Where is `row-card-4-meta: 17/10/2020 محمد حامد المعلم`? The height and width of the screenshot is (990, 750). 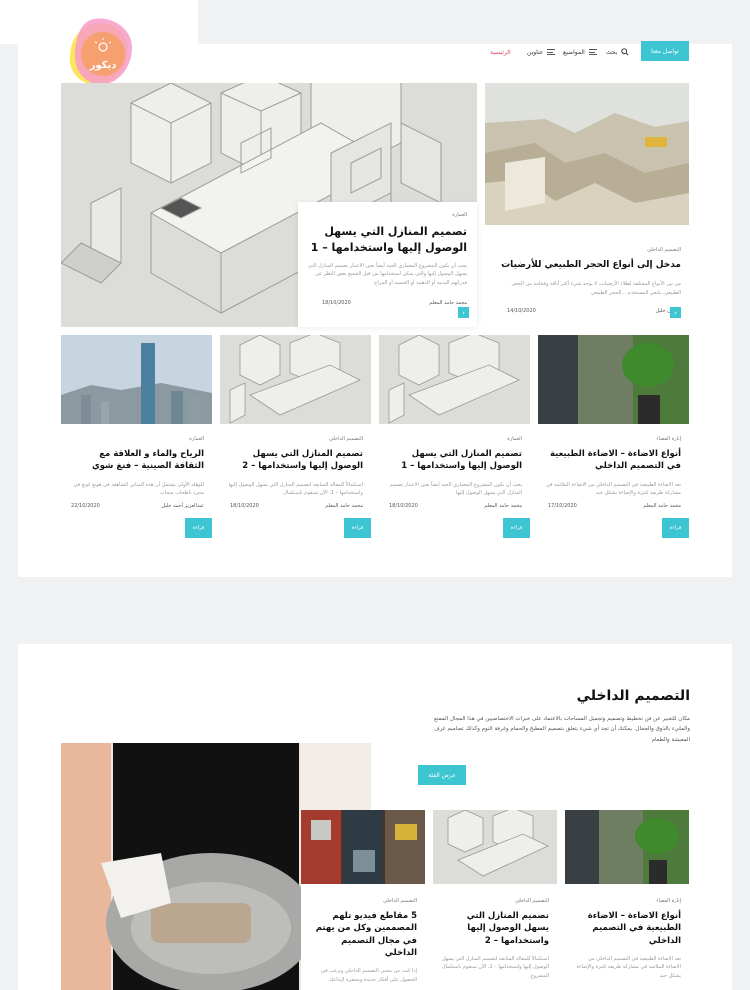
row-card-4-meta: 17/10/2020 محمد حامد المعلم is located at coordinates (613, 506).